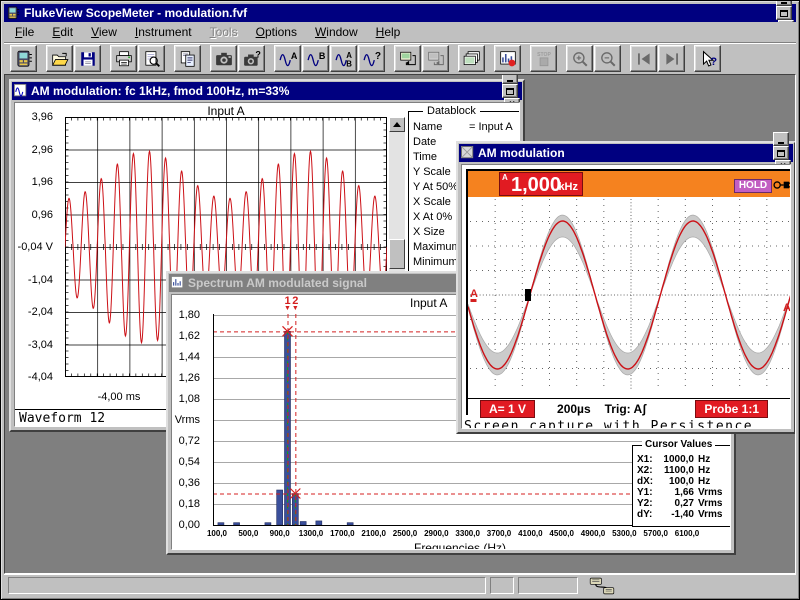 The height and width of the screenshot is (600, 800). I want to click on minimize-icon, so click(510, 80).